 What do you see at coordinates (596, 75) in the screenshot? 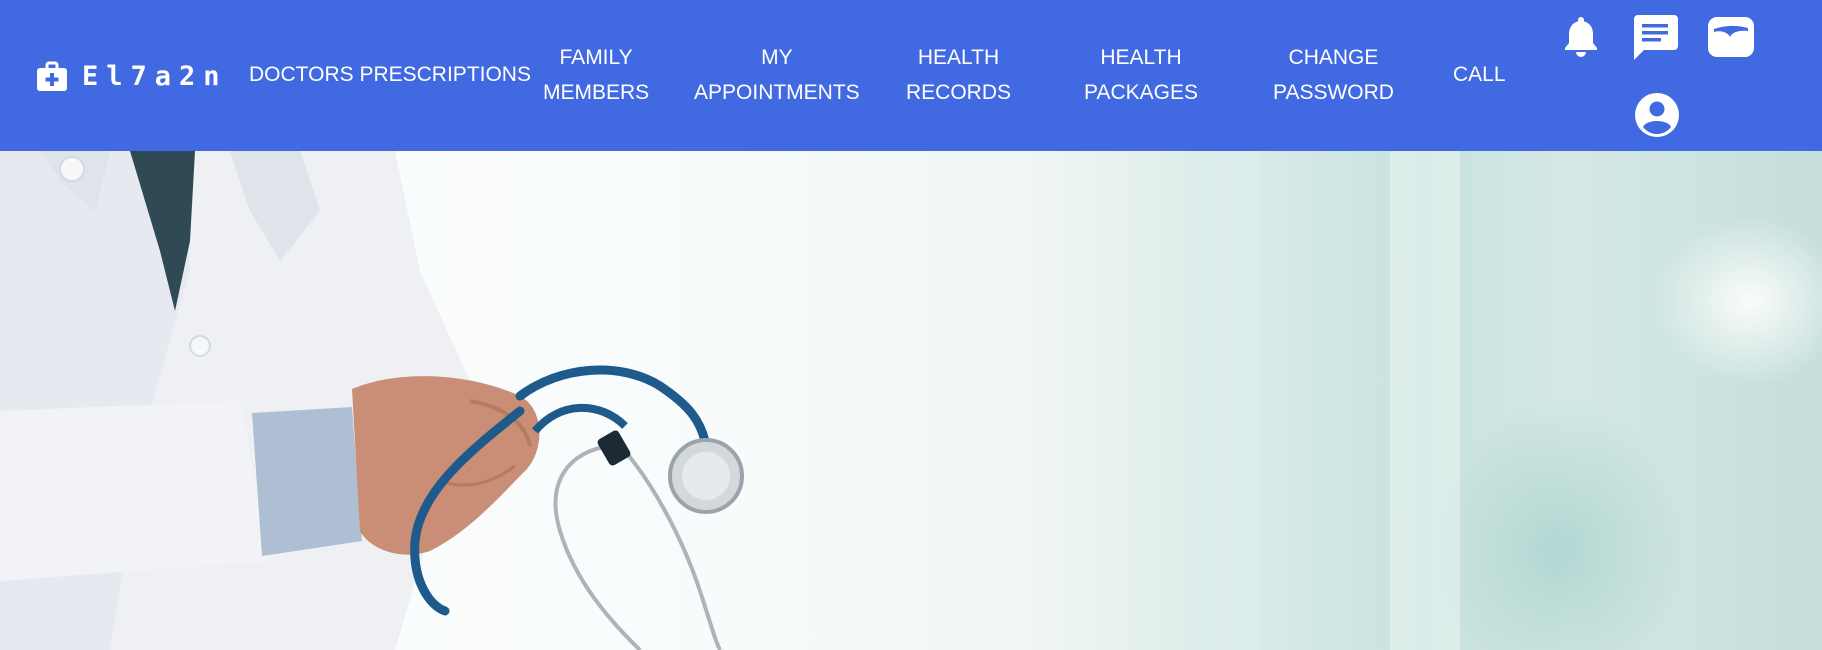
I see `nav-family-members: FAMILY MEMBERS` at bounding box center [596, 75].